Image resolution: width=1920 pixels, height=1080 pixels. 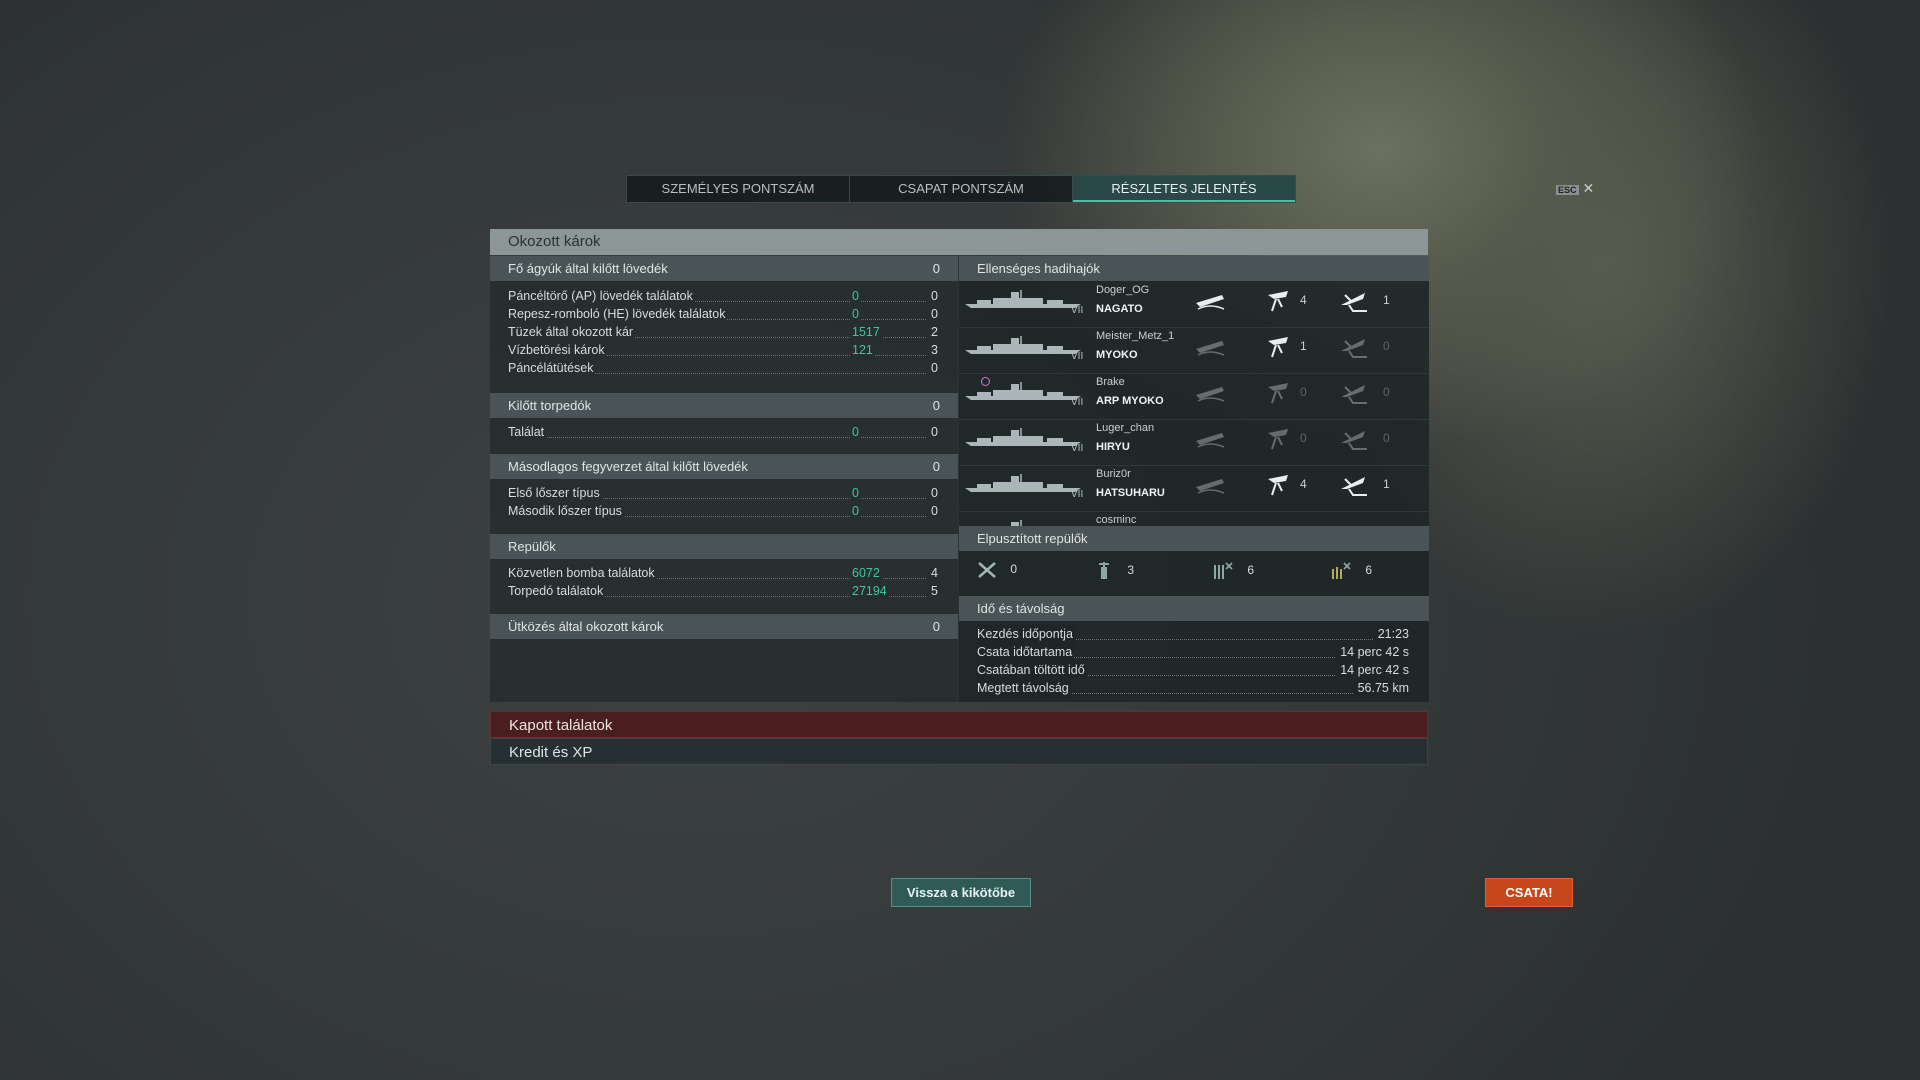 I want to click on time-label: Kezdés időpontja, so click(x=1026, y=634).